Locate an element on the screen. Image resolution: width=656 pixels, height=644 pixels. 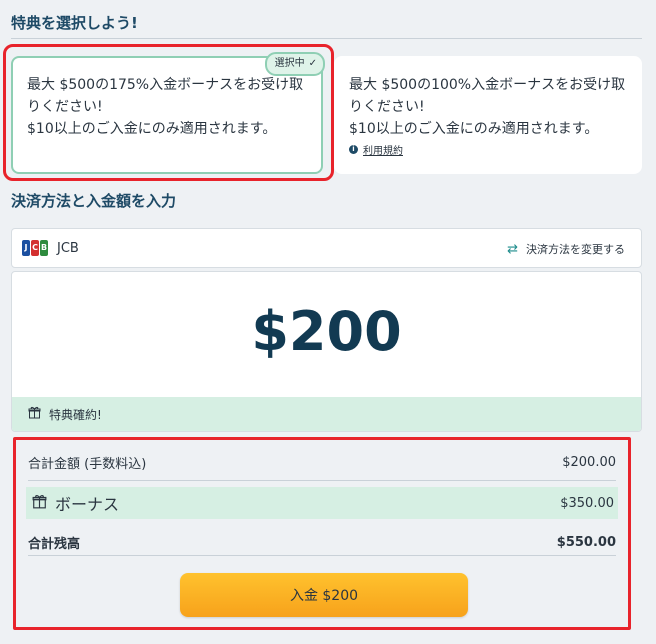
jcb-logo-icon: JCB is located at coordinates (35, 248).